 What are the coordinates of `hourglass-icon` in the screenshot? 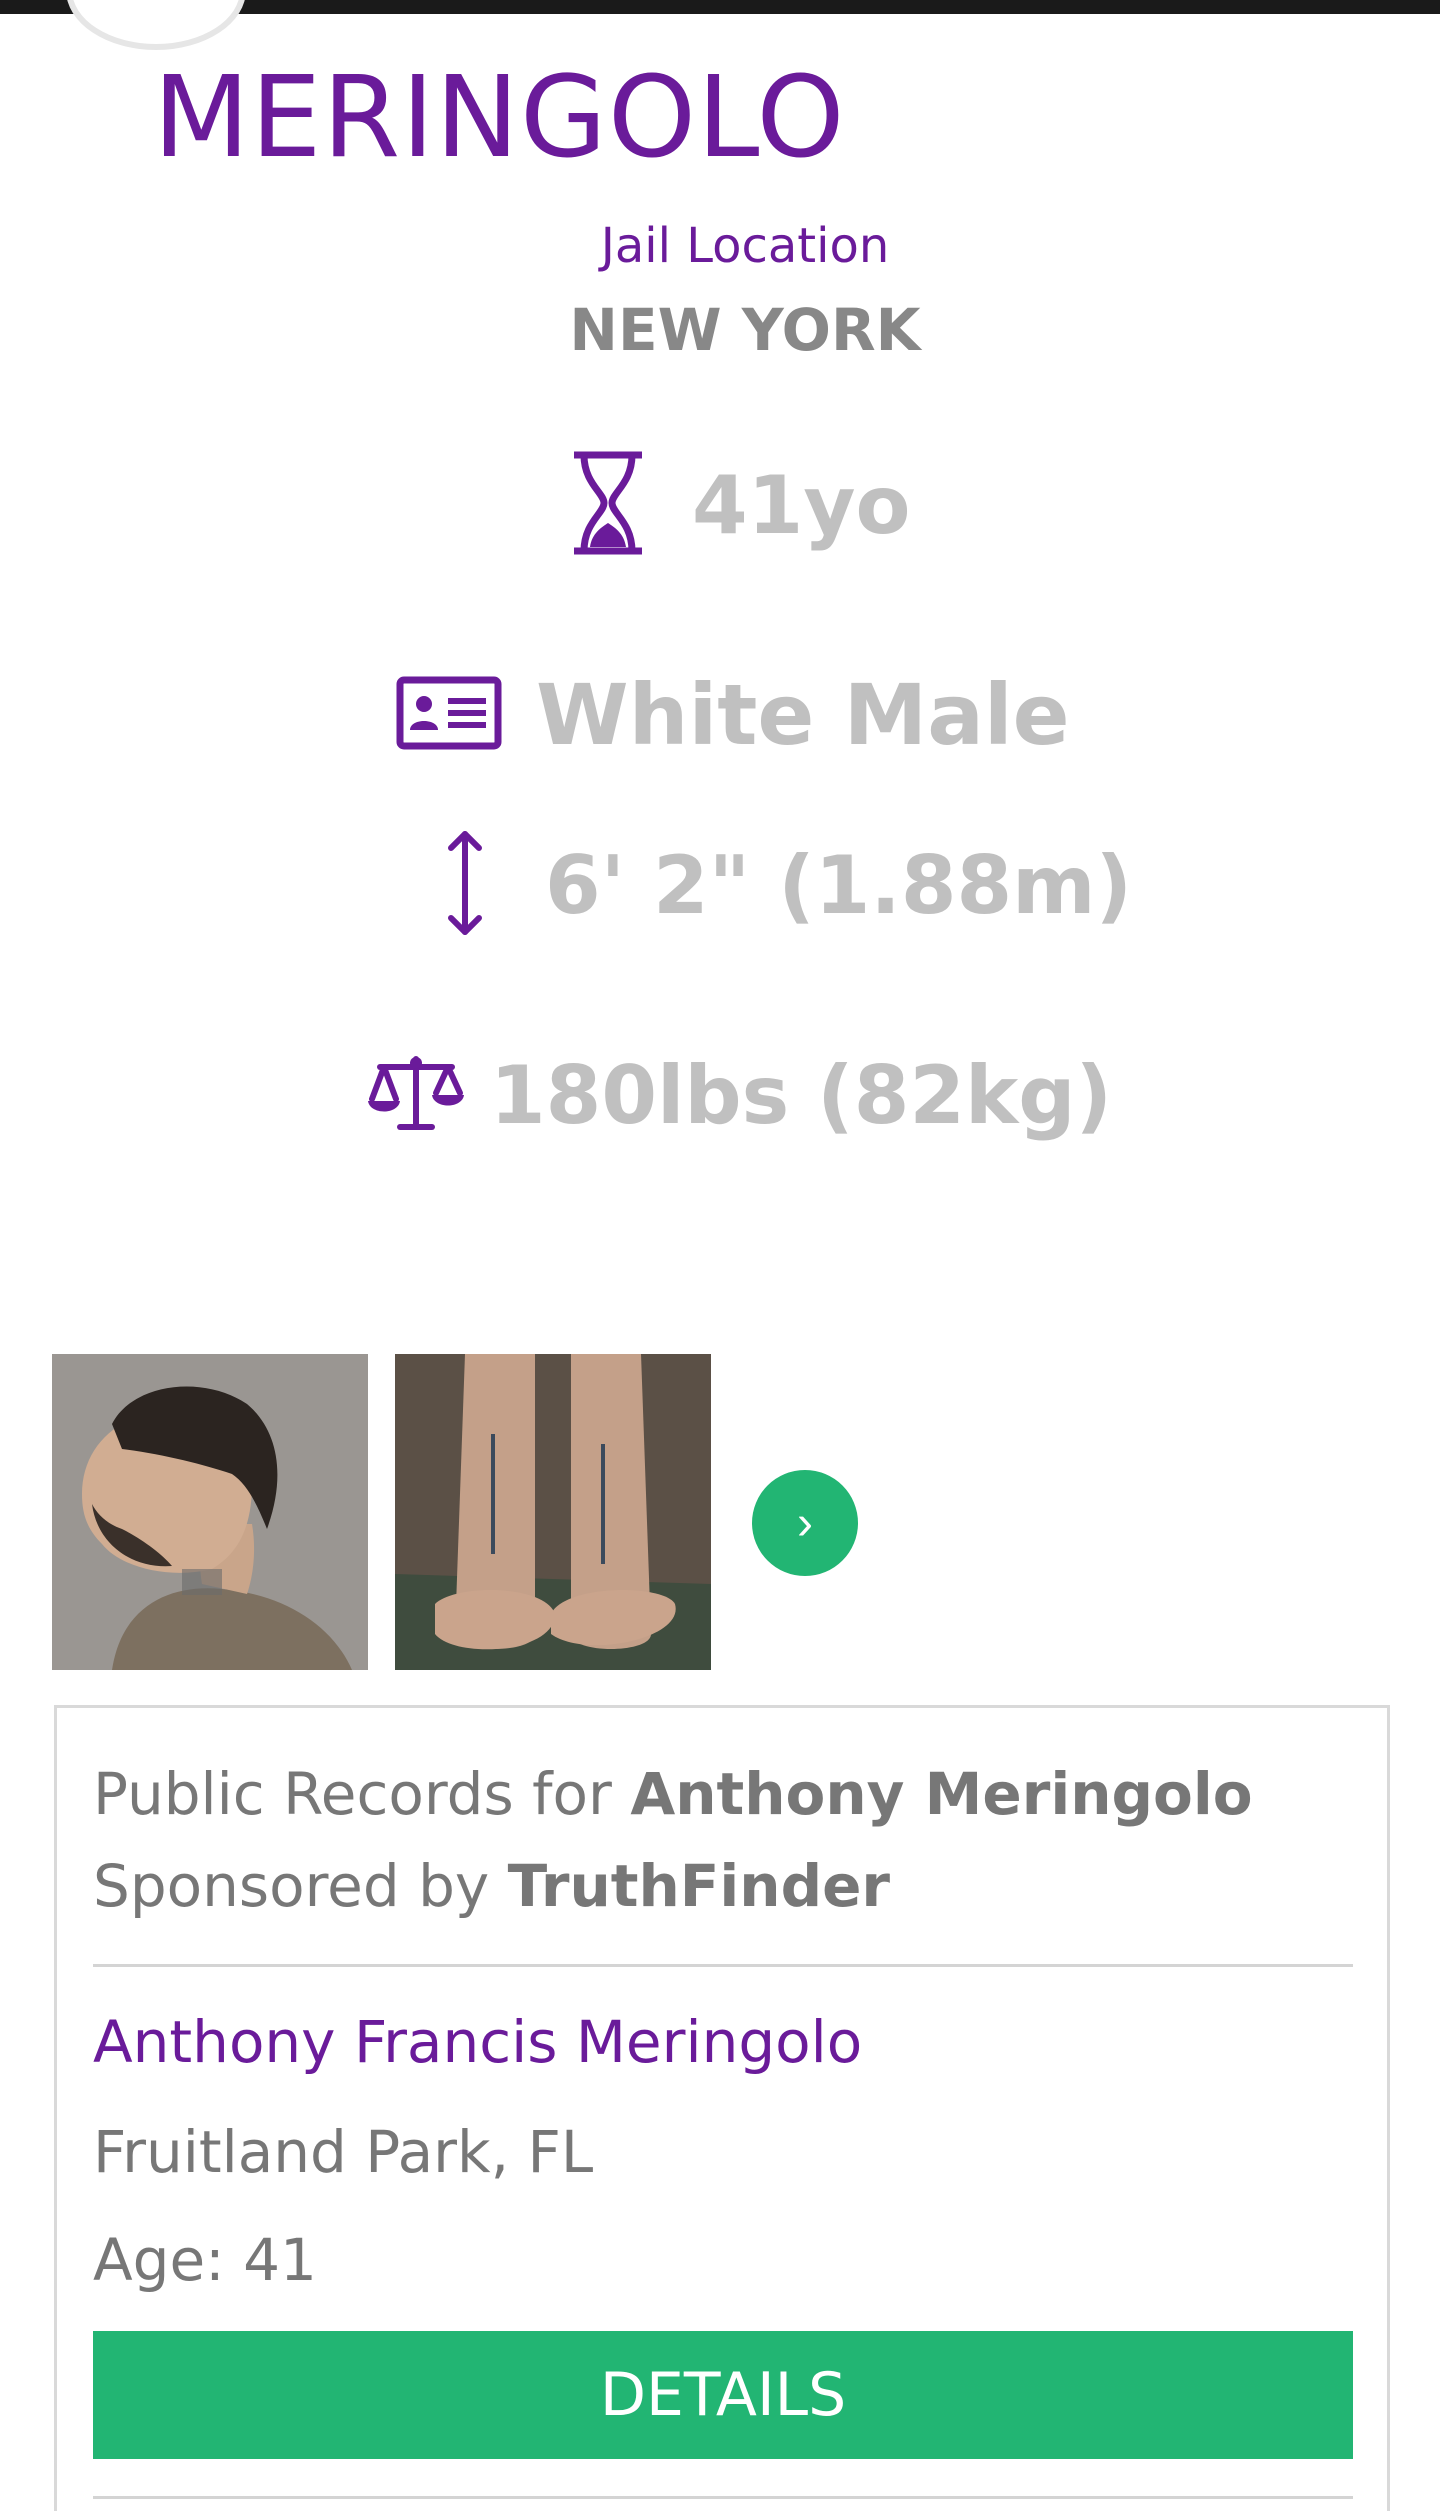 It's located at (608, 505).